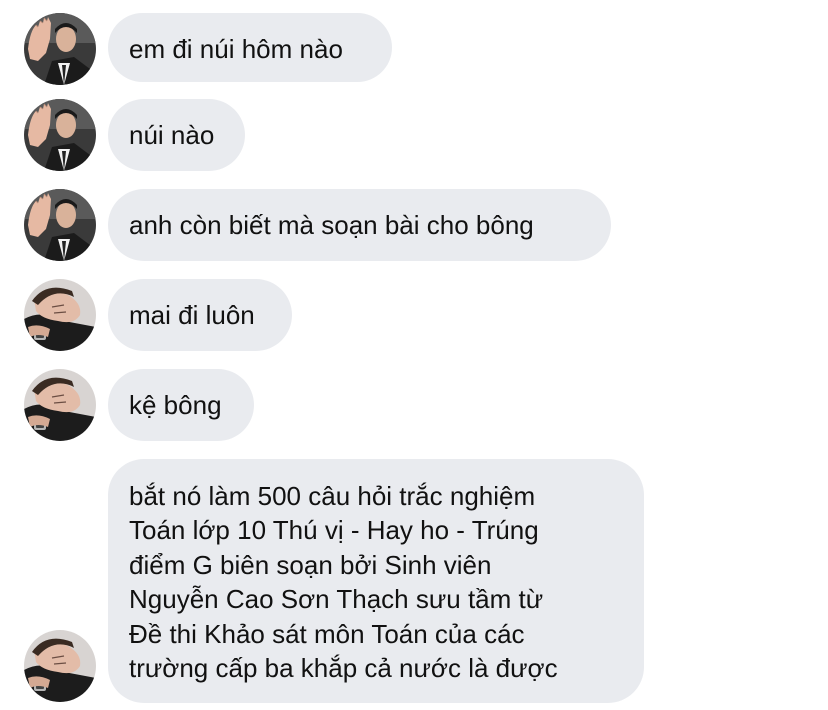 This screenshot has width=828, height=710. I want to click on message-bubble: anh còn biết mà soạn bài cho bông, so click(359, 225).